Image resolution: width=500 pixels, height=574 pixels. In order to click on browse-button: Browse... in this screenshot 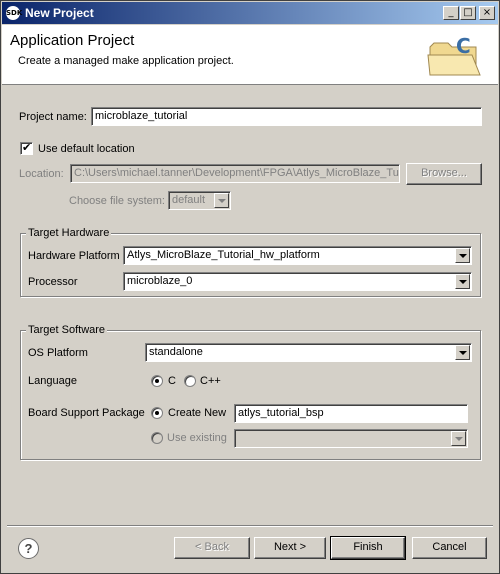, I will do `click(444, 174)`.